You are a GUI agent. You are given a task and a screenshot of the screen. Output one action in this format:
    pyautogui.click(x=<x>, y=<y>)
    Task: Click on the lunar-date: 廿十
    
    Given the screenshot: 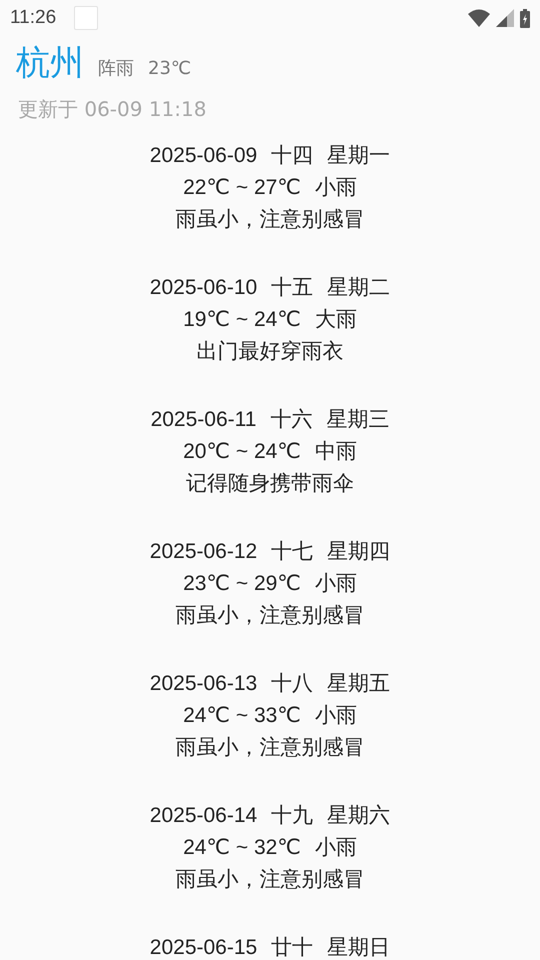 What is the action you would take?
    pyautogui.click(x=292, y=947)
    